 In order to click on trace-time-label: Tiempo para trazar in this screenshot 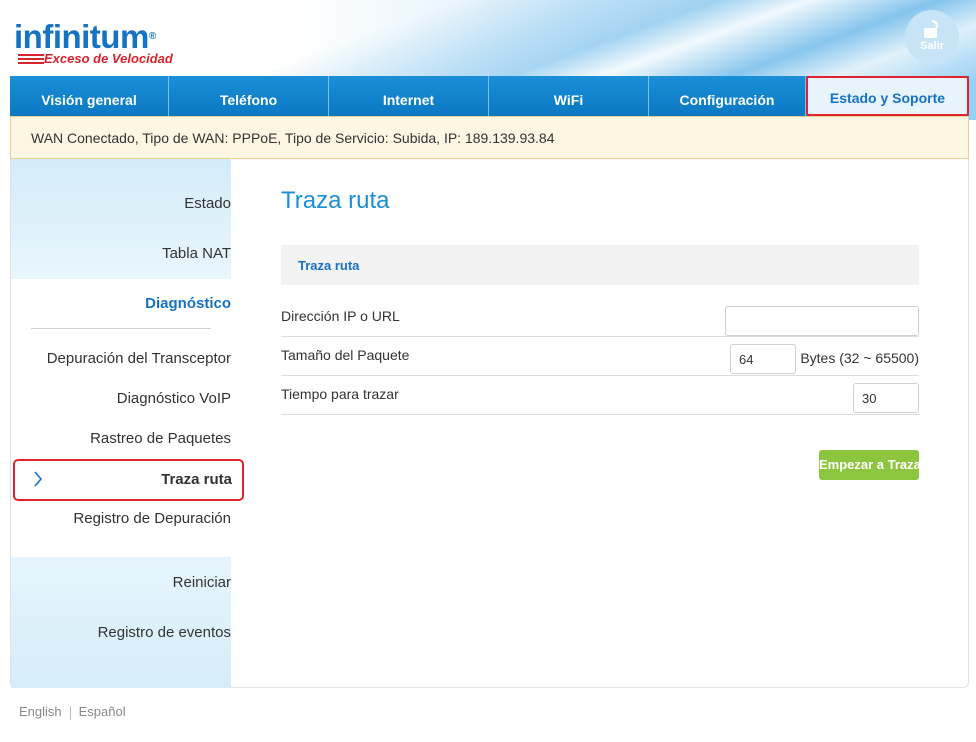, I will do `click(340, 394)`.